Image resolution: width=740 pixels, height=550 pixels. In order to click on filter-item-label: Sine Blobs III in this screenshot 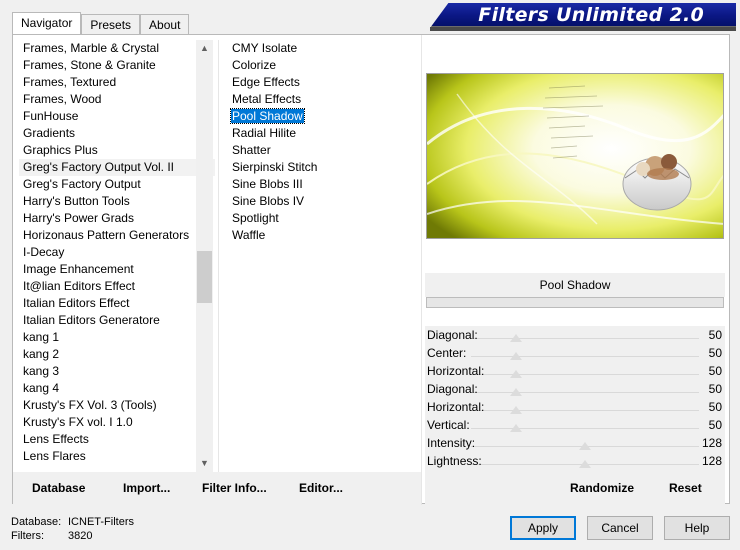, I will do `click(267, 184)`.